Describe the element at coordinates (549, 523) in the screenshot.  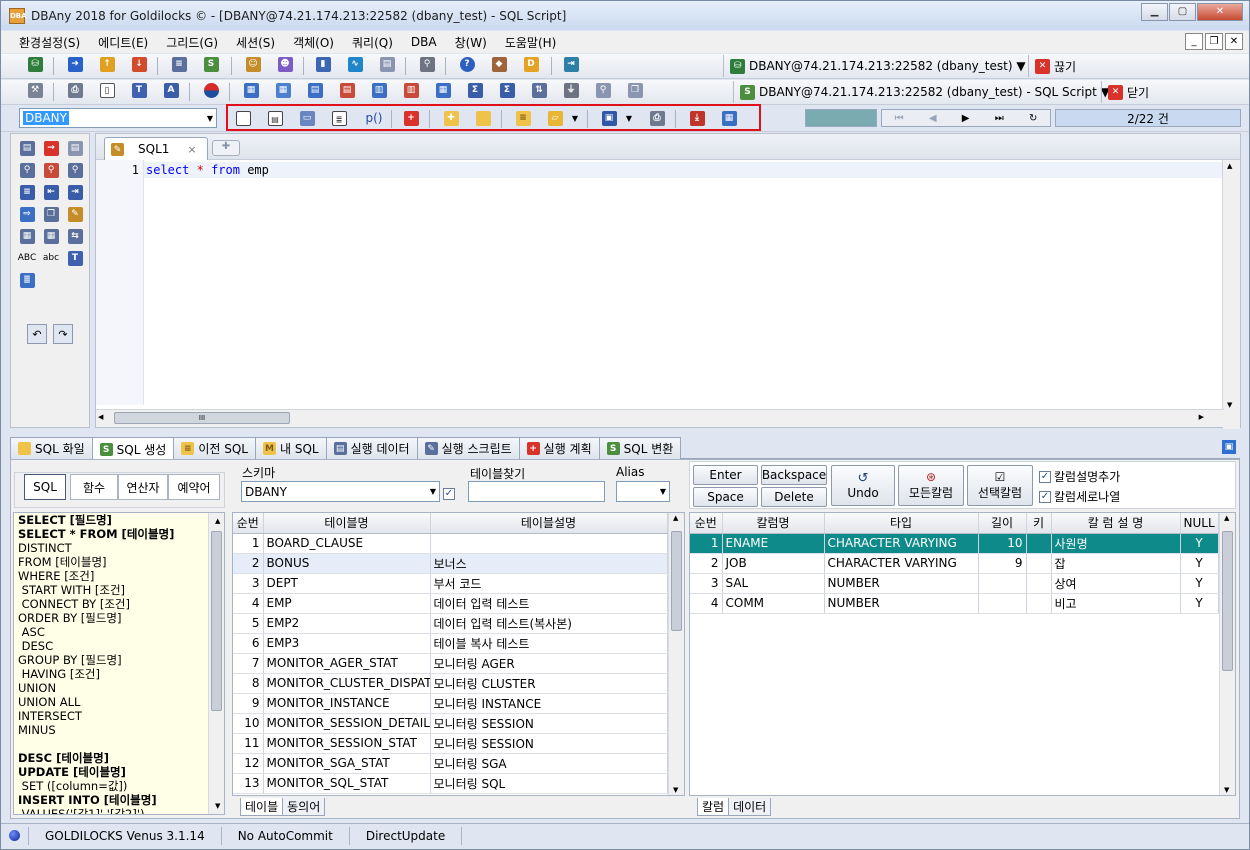
I see `col-header-table-desc: 테이블설명` at that location.